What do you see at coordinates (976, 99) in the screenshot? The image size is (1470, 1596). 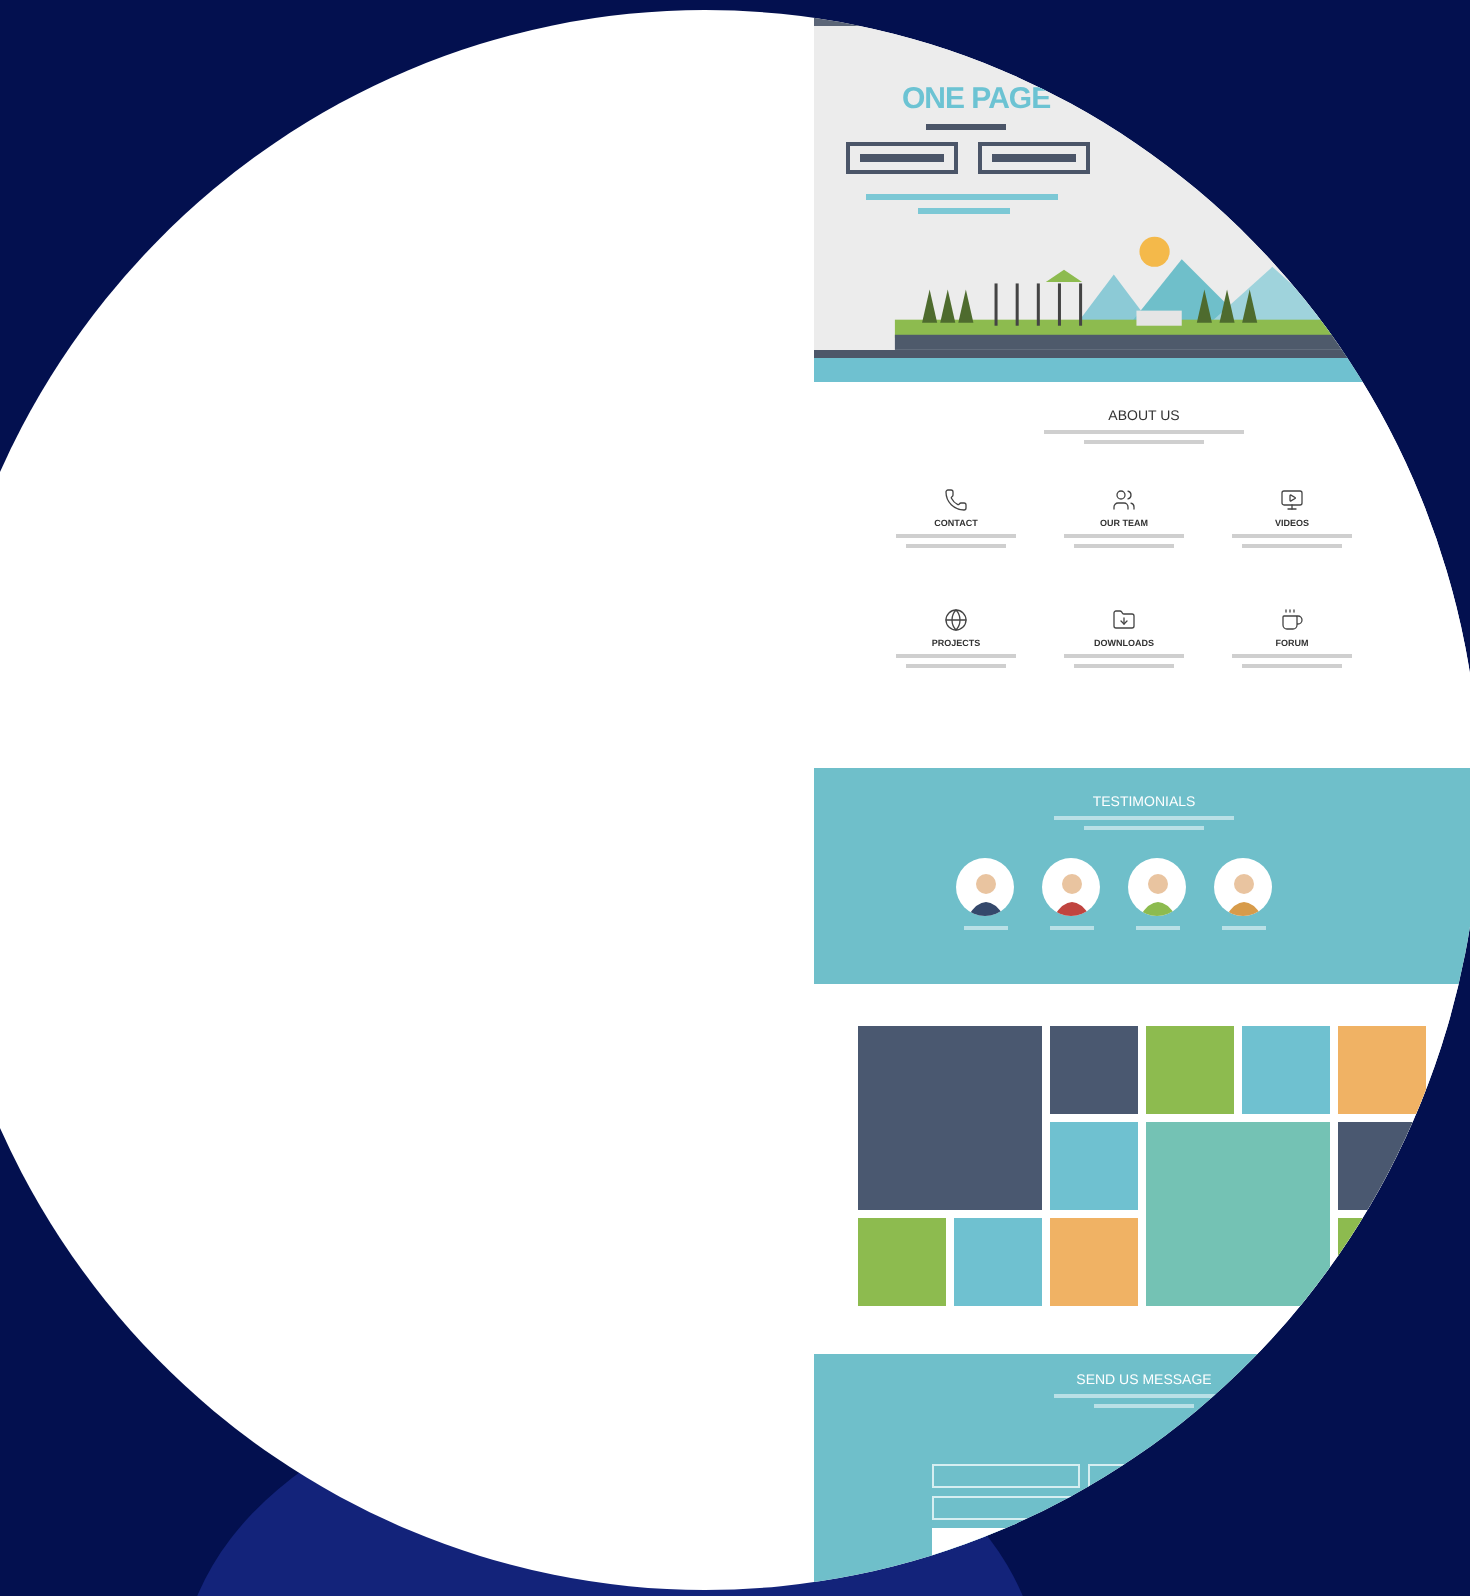 I see `hero-title: ONE PAGE` at bounding box center [976, 99].